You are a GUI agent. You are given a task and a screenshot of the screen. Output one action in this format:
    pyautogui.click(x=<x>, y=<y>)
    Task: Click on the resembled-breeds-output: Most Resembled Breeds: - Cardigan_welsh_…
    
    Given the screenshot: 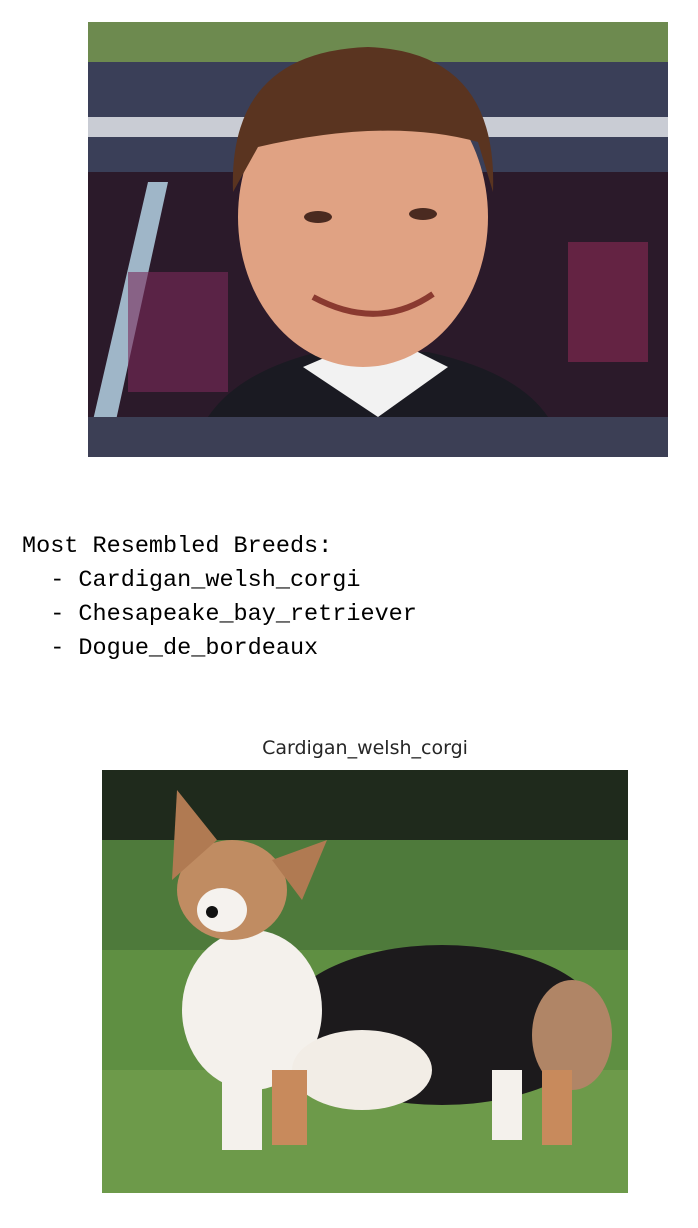 What is the action you would take?
    pyautogui.click(x=219, y=598)
    